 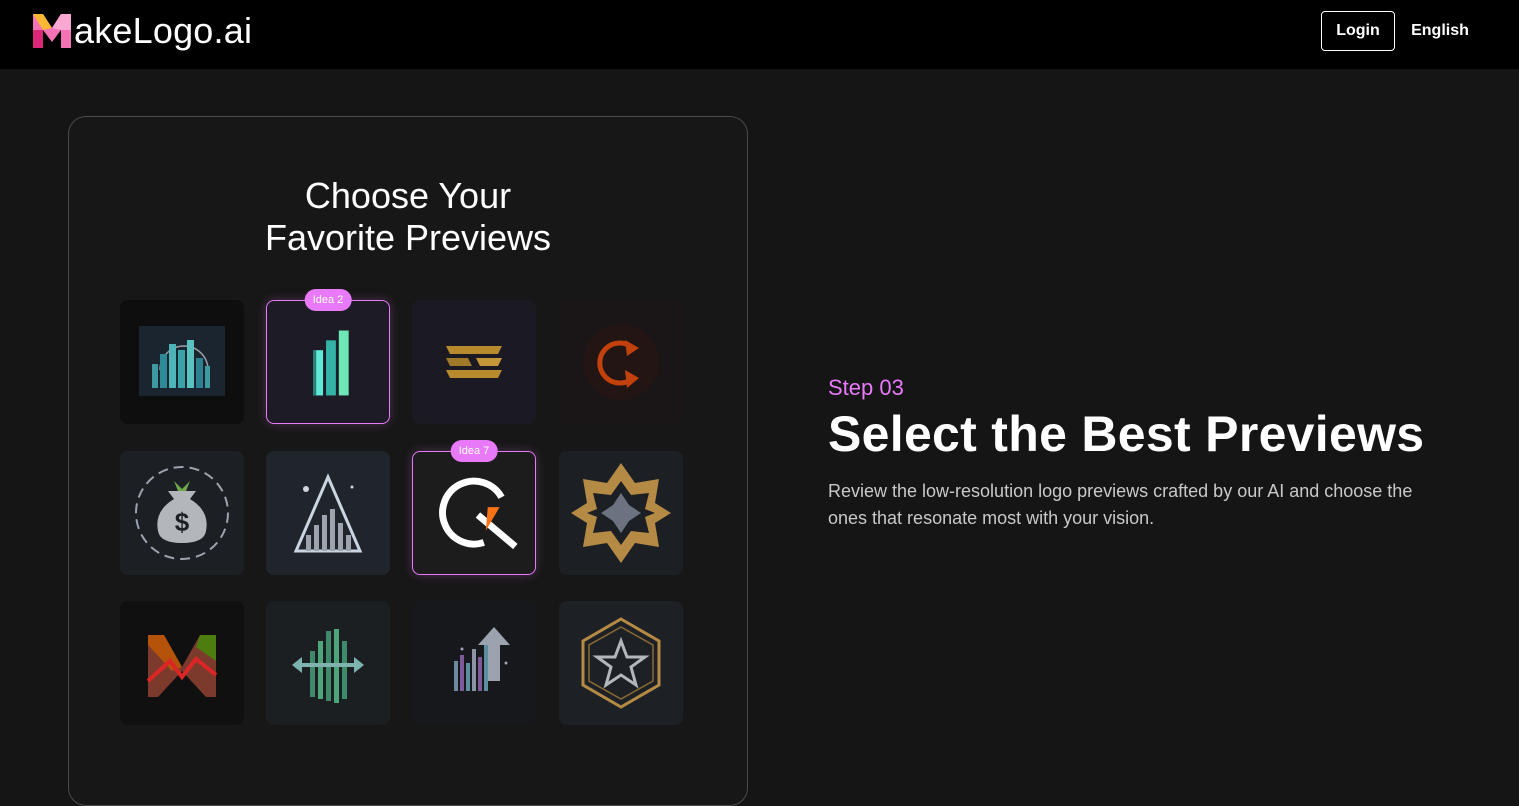 I want to click on card-title: Choose Your Favorite Previews, so click(x=408, y=217).